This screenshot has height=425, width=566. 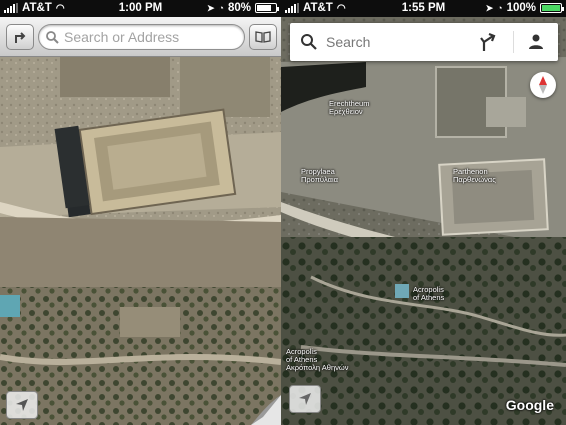 What do you see at coordinates (149, 37) in the screenshot?
I see `search-input` at bounding box center [149, 37].